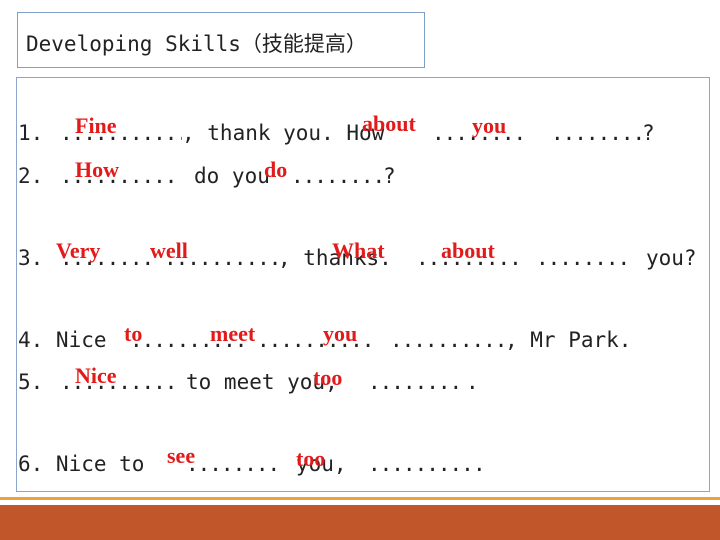 This screenshot has width=720, height=540. I want to click on line-5-answer-1: Nice, so click(96, 375).